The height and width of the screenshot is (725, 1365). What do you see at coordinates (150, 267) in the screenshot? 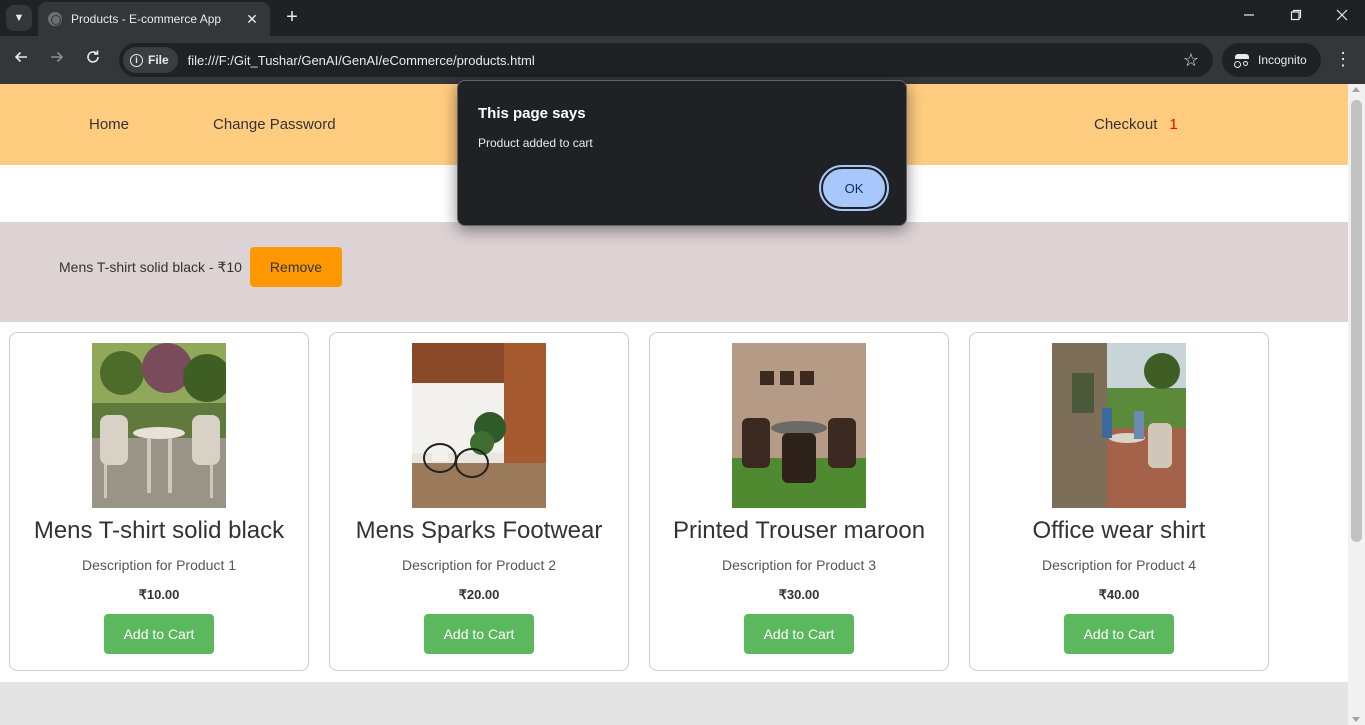
I see `cart-item-text: Mens T-shirt solid black - ₹10` at bounding box center [150, 267].